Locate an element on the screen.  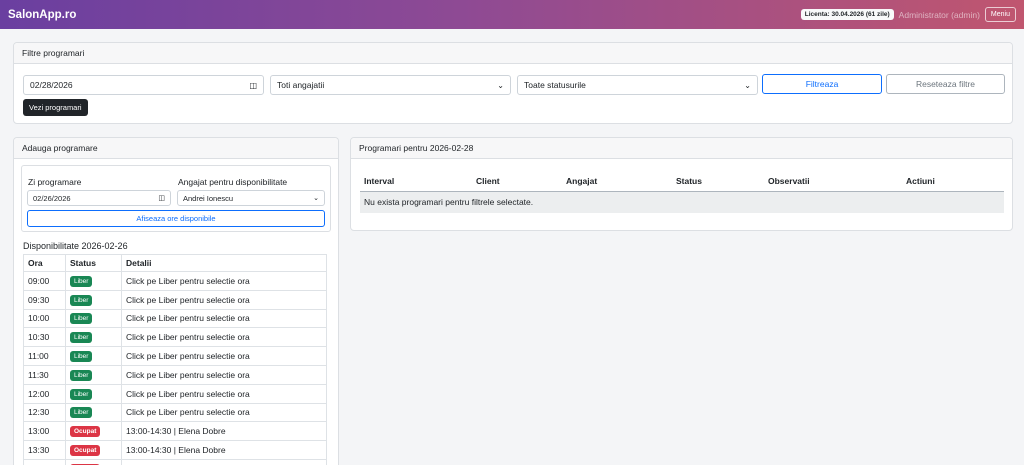
col-header-employee: Angajat is located at coordinates (617, 181).